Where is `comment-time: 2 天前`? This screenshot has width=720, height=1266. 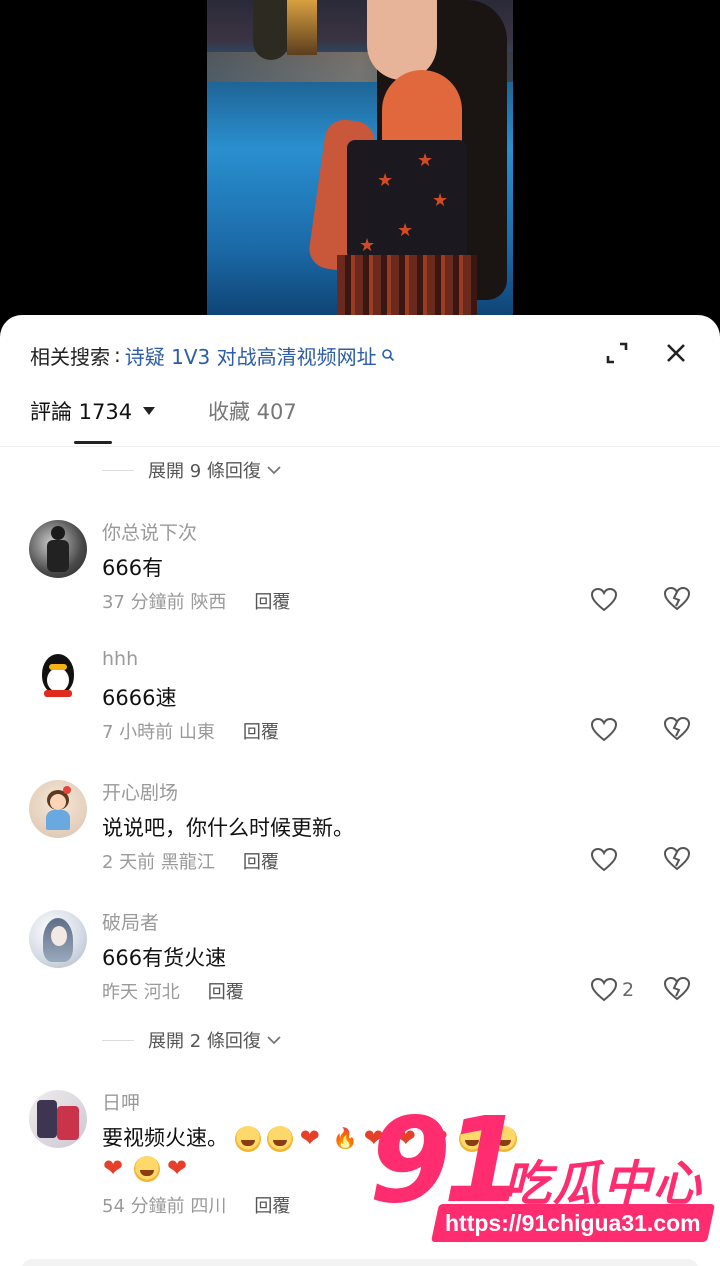 comment-time: 2 天前 is located at coordinates (129, 862).